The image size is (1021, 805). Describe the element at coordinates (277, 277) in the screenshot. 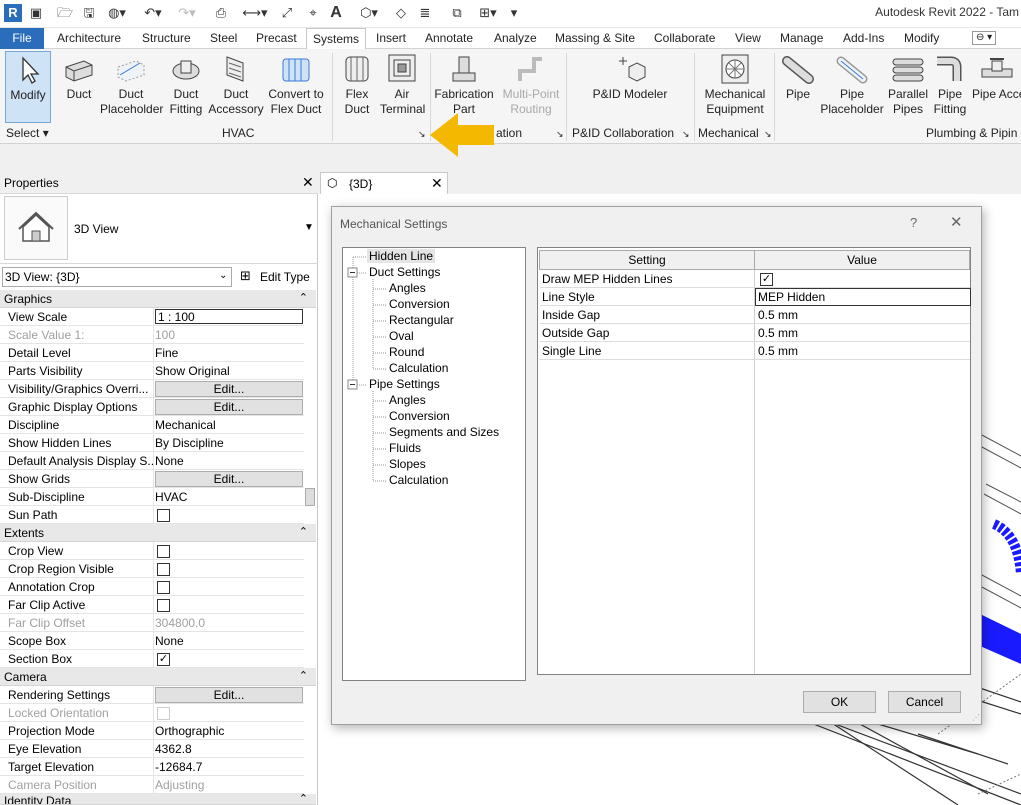

I see `edit-type-button: ⊞ Edit Type` at that location.